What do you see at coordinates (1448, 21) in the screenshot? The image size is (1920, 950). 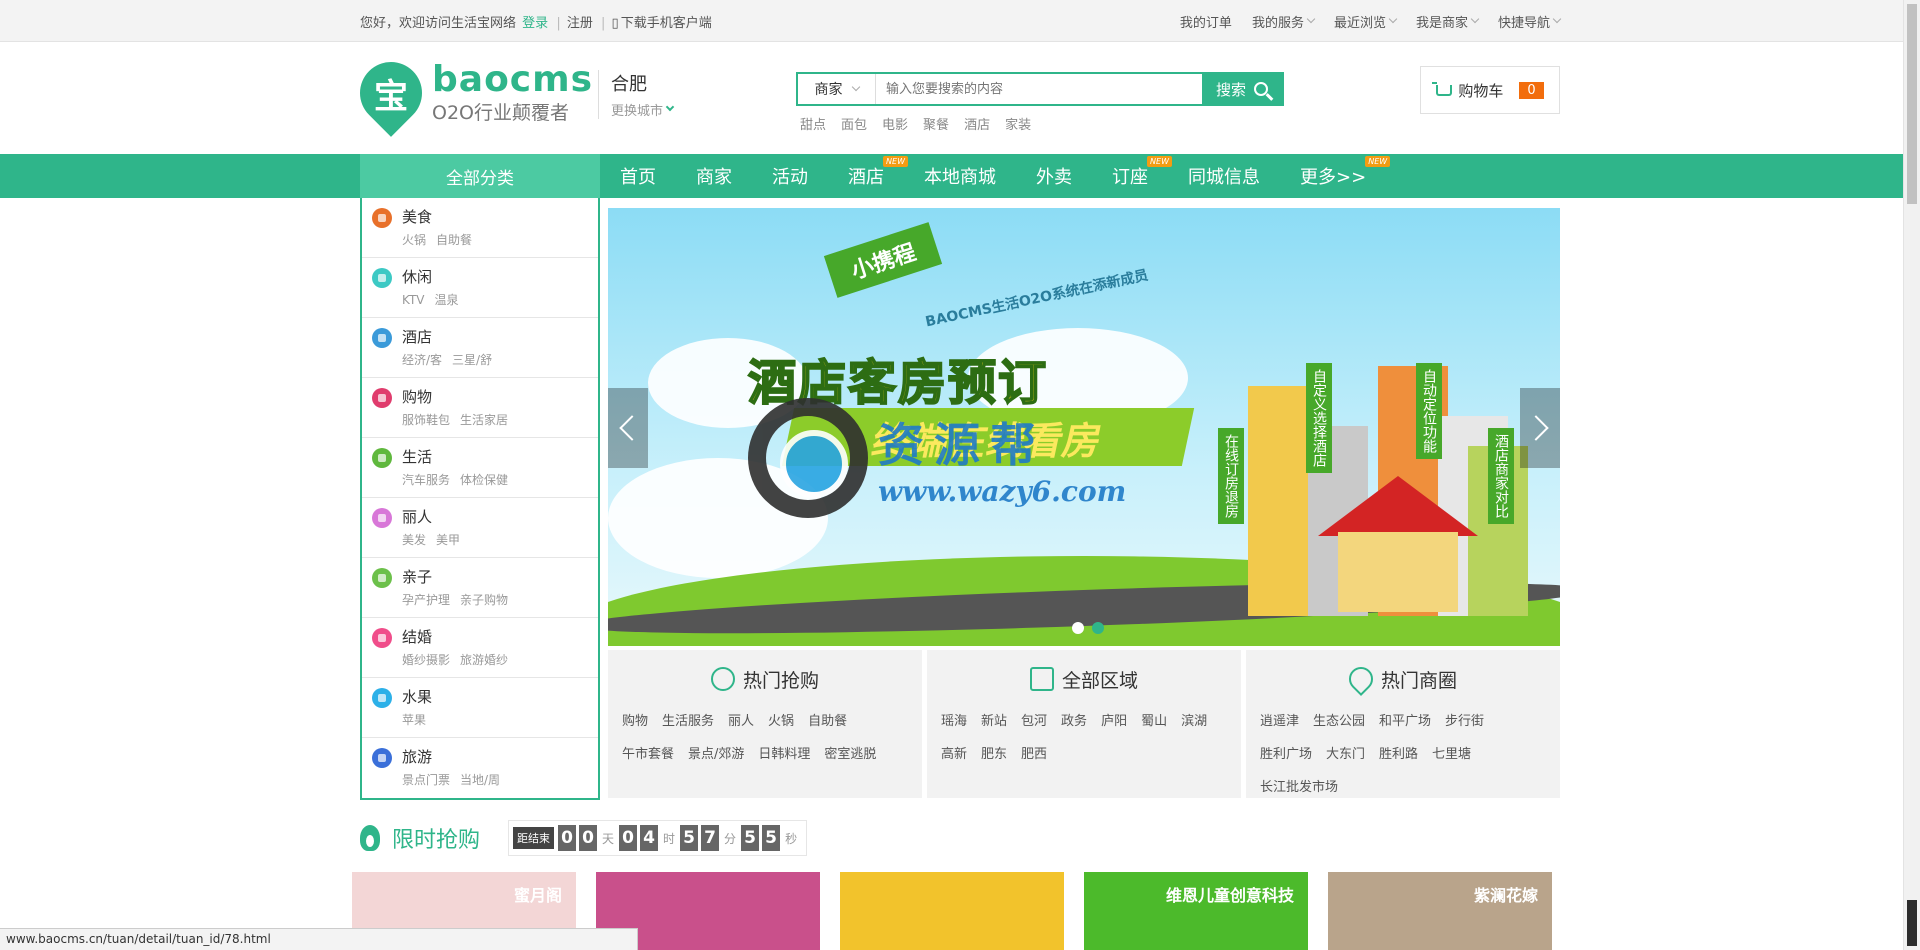 I see `merchant-link: 我是商家` at bounding box center [1448, 21].